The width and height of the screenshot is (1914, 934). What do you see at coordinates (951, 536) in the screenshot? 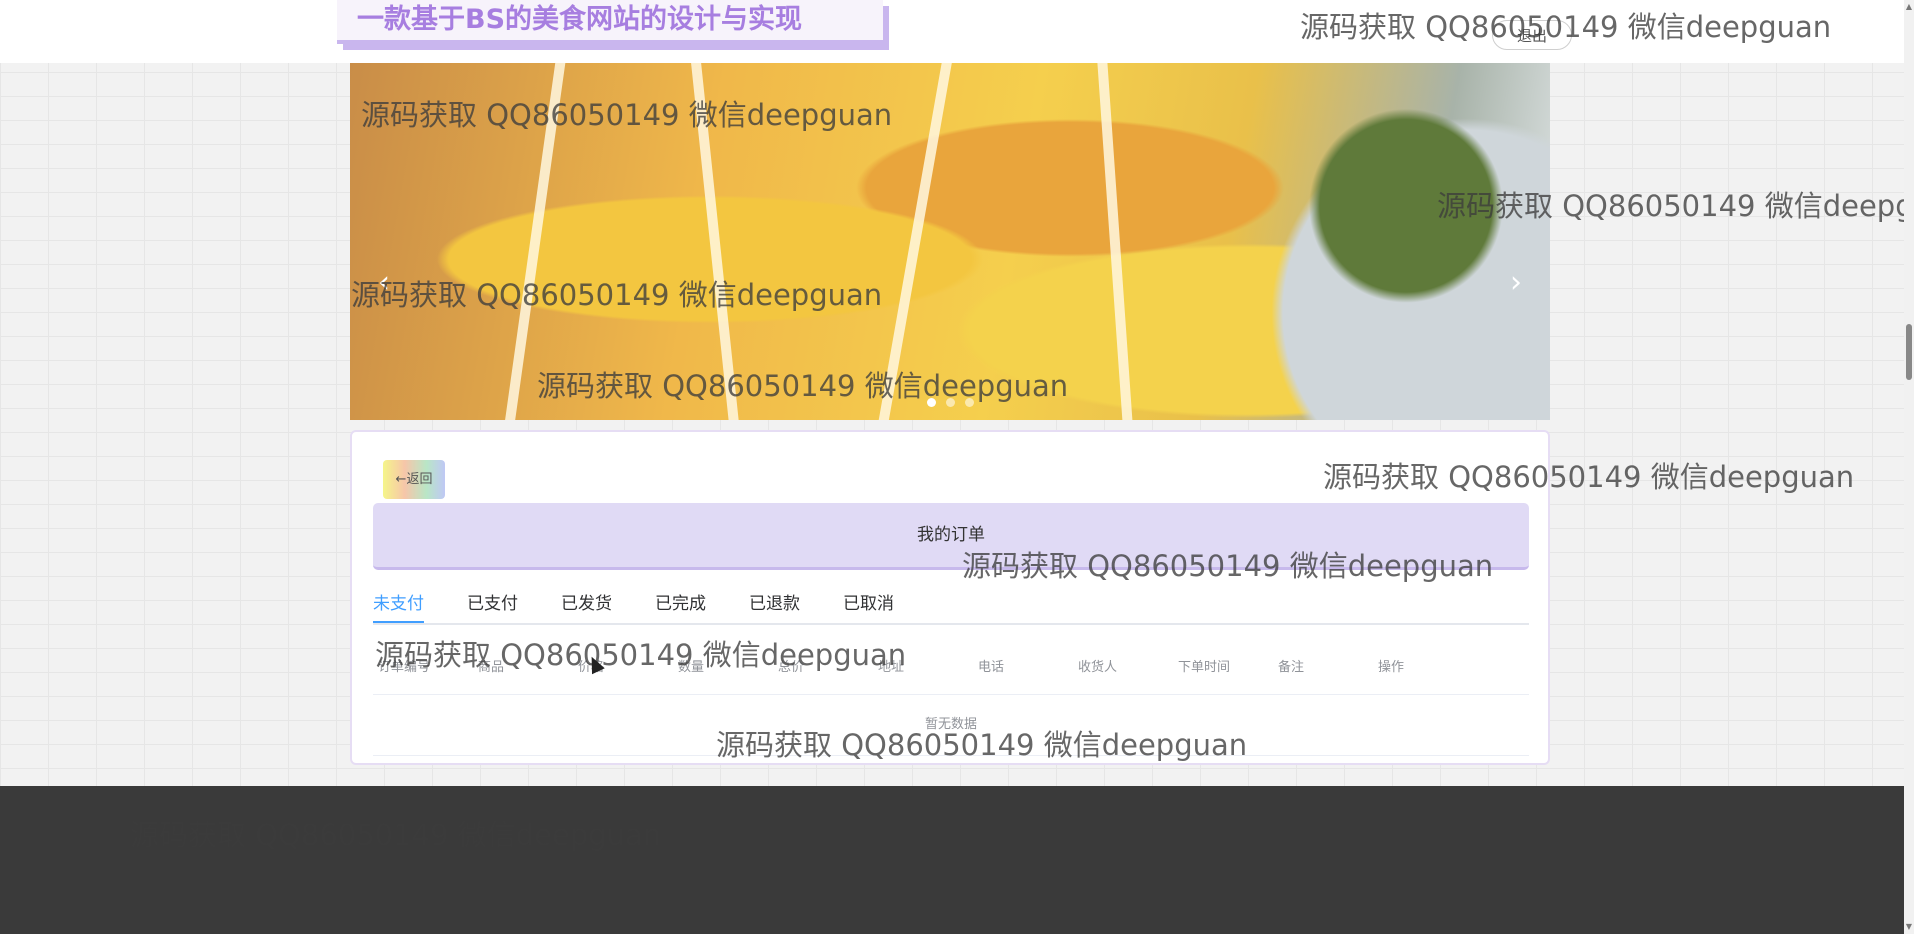
I see `orders-heading: 我的订单` at bounding box center [951, 536].